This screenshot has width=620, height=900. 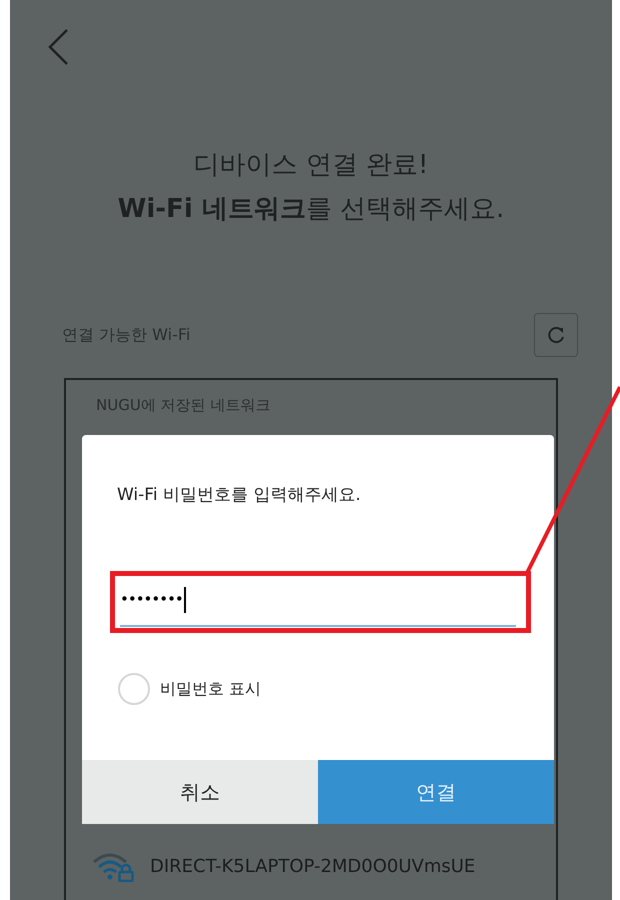 I want to click on refresh-icon, so click(x=556, y=335).